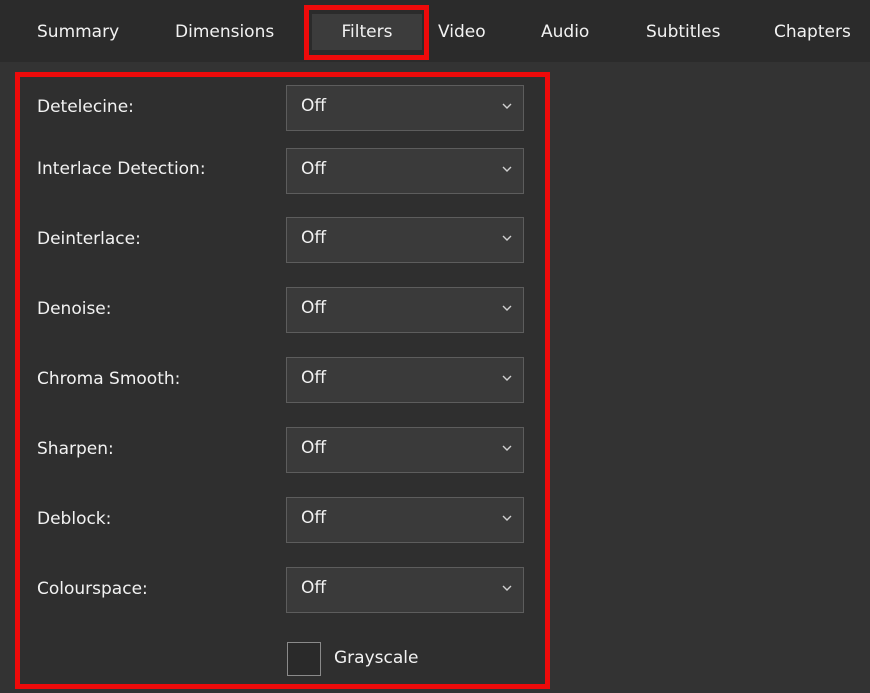  I want to click on sharpen-value: Off, so click(314, 448).